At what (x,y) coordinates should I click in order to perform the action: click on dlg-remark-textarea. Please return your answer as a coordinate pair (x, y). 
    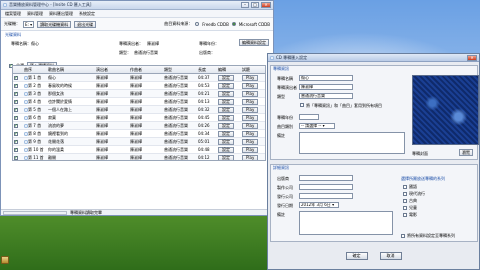
    Looking at the image, I should click on (352, 143).